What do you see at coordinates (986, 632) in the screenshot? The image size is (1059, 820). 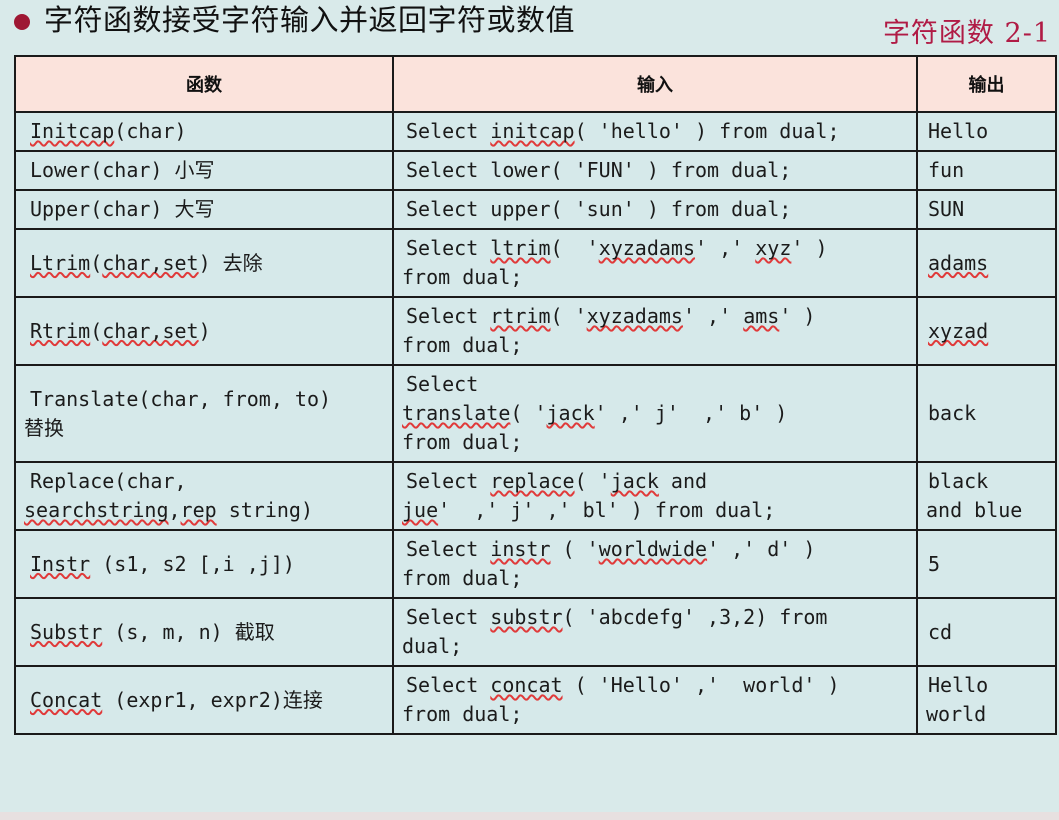 I see `table-cell-output: cd` at bounding box center [986, 632].